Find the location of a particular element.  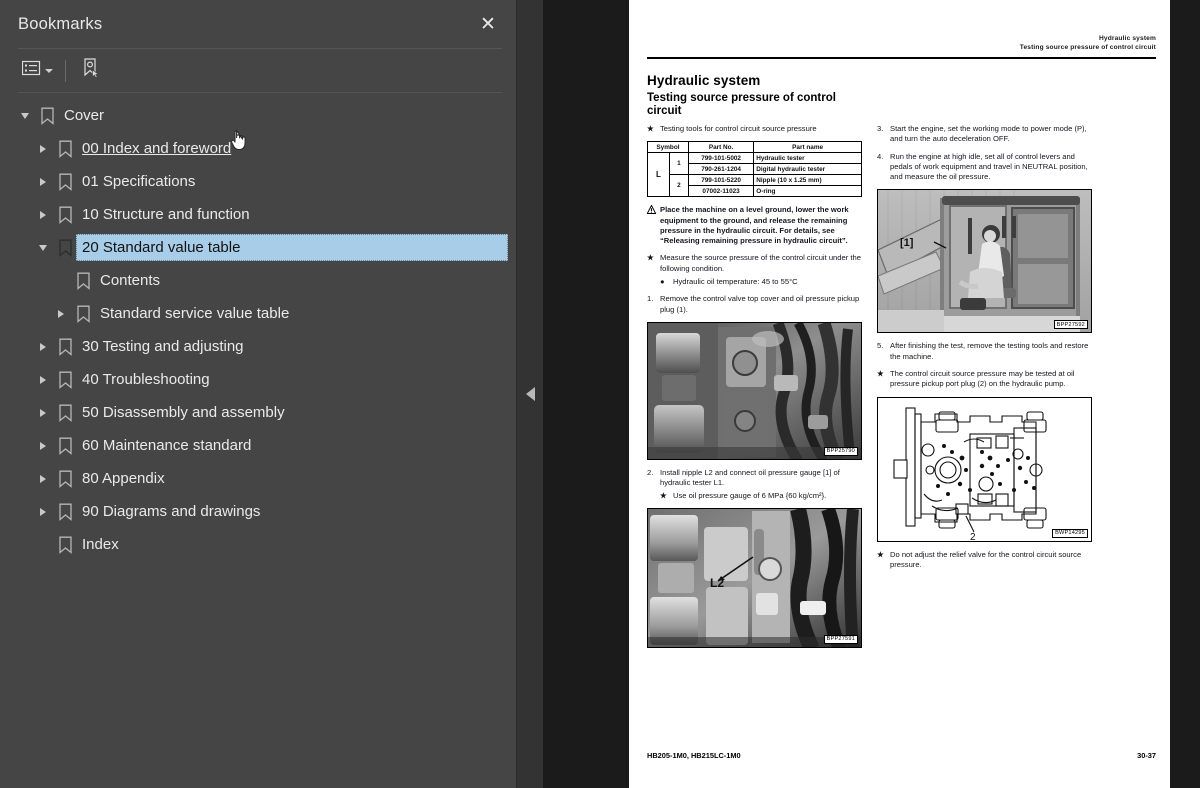

bookmark-label: 90 Diagrams and drawings is located at coordinates (171, 511).